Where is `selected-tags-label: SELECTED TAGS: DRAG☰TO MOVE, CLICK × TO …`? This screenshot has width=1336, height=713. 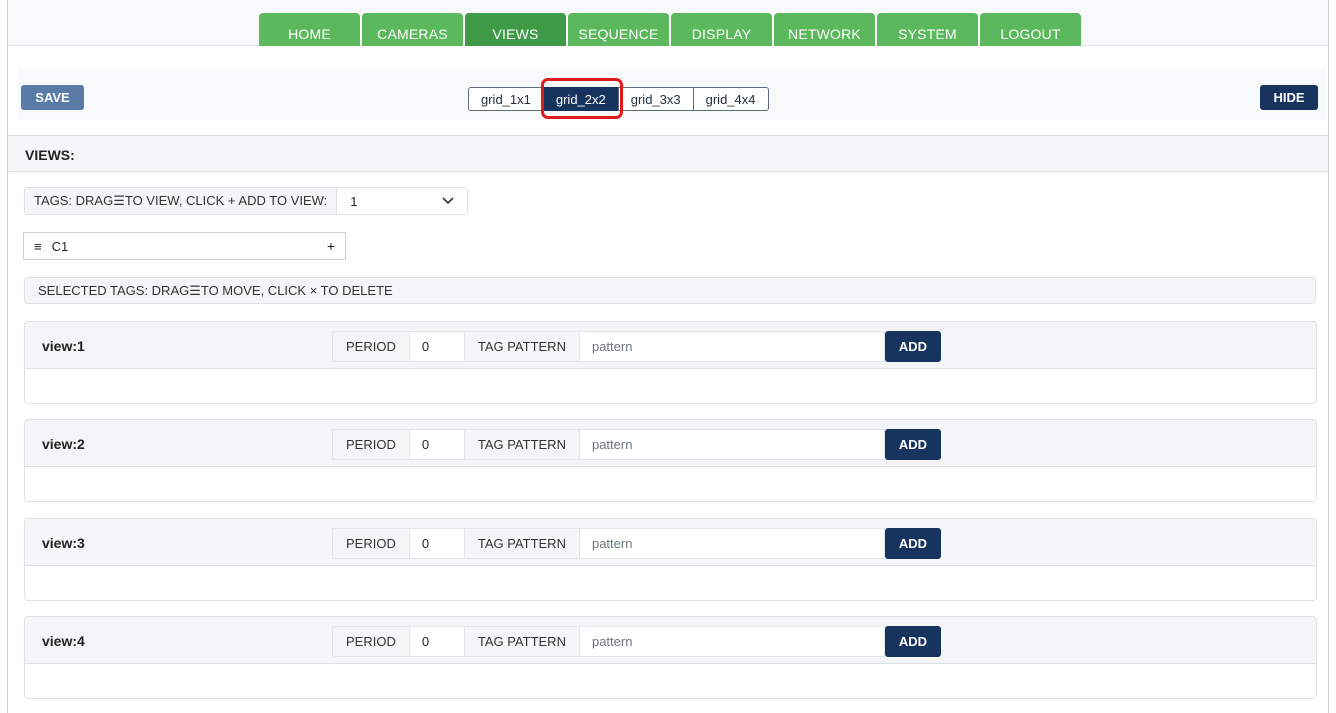
selected-tags-label: SELECTED TAGS: DRAG☰TO MOVE, CLICK × TO … is located at coordinates (215, 290).